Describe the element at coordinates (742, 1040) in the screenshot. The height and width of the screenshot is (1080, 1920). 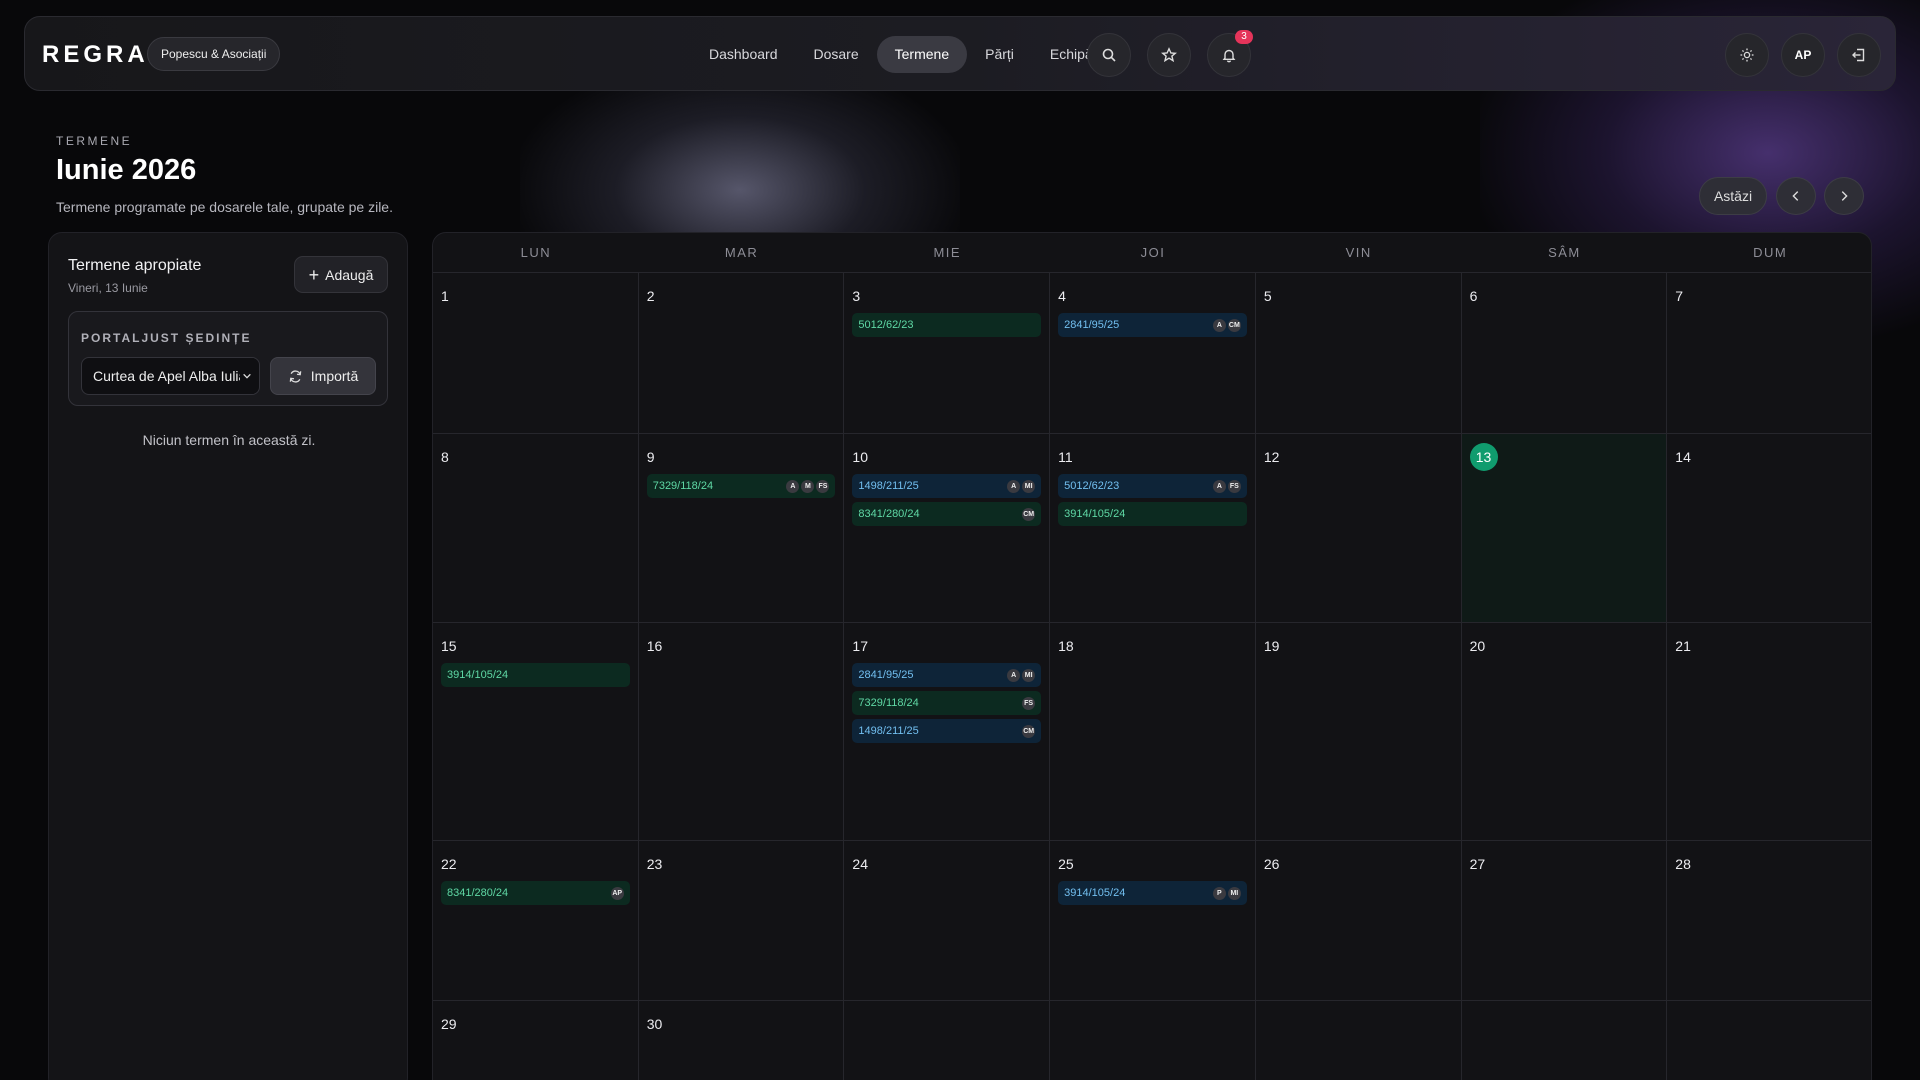
I see `calendar-day-cell: 30` at that location.